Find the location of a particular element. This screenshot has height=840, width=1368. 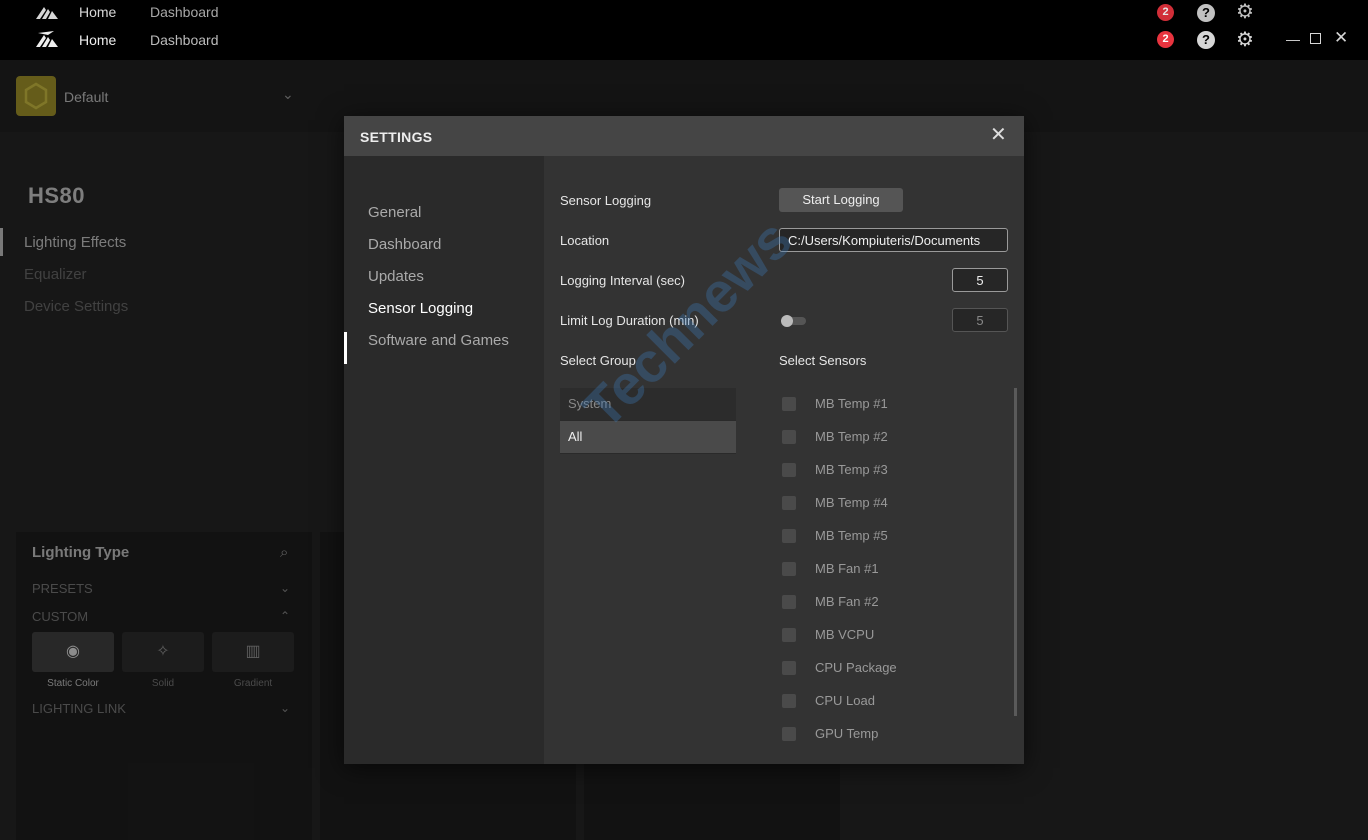

group-list: System All is located at coordinates (648, 421).